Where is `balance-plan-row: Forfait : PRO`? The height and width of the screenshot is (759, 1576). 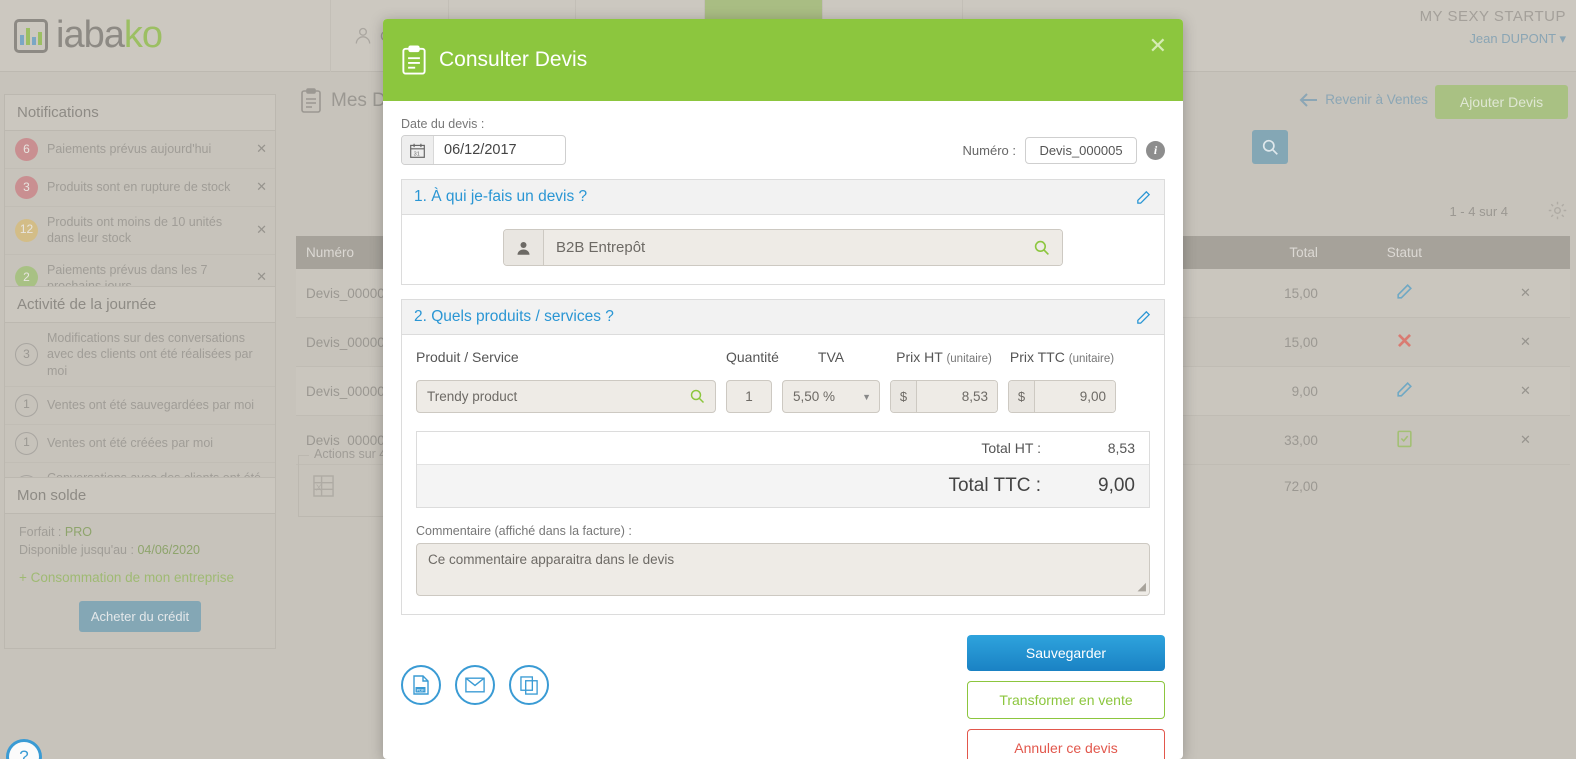
balance-plan-row: Forfait : PRO is located at coordinates (140, 532).